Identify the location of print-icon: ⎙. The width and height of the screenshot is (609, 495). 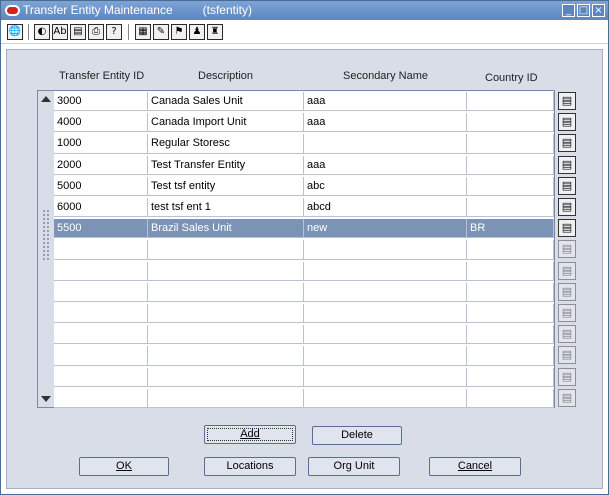
(96, 32).